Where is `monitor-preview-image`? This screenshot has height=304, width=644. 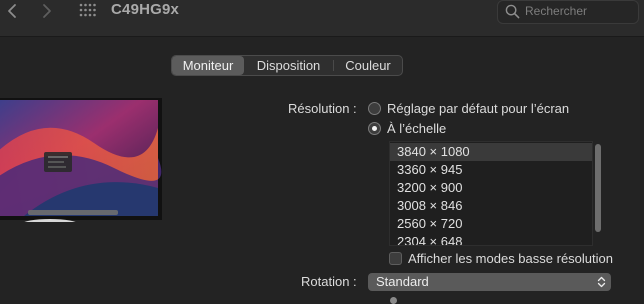 monitor-preview-image is located at coordinates (81, 160).